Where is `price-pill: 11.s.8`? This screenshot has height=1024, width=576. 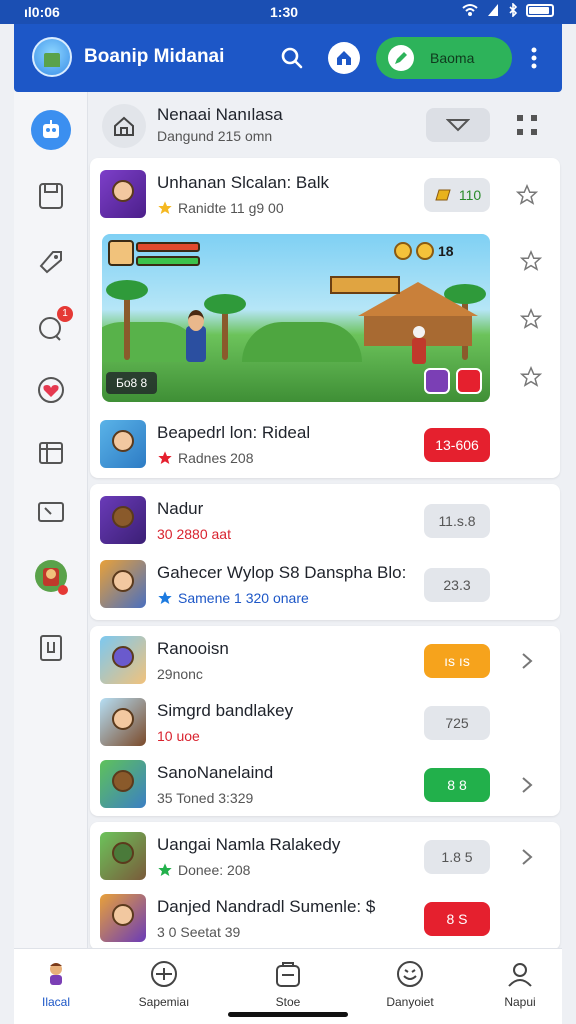
price-pill: 11.s.8 is located at coordinates (457, 521).